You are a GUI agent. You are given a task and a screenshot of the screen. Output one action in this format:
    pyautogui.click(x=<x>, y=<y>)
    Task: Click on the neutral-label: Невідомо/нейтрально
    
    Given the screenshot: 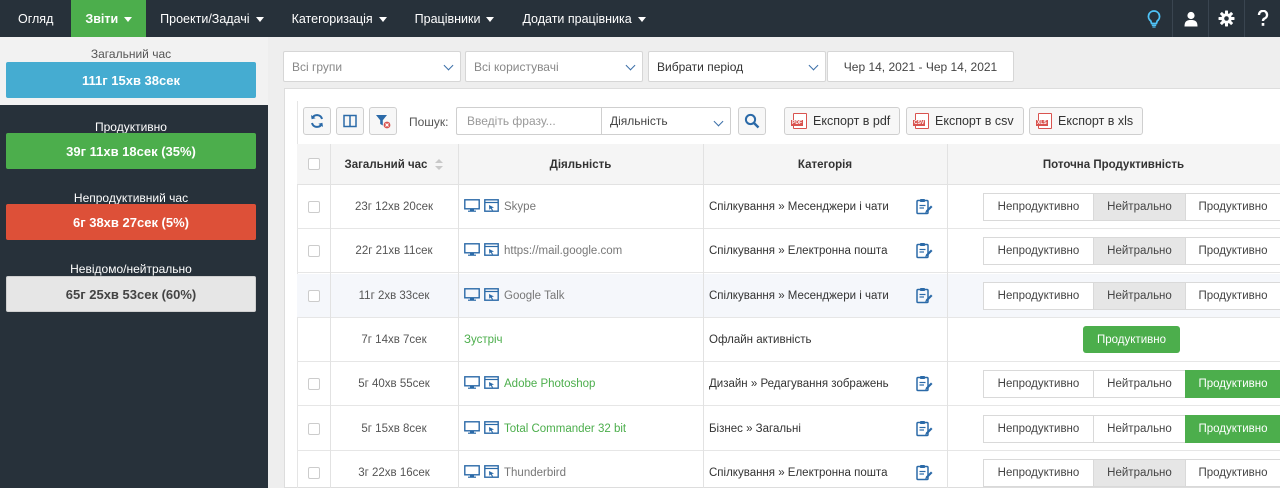 What is the action you would take?
    pyautogui.click(x=131, y=269)
    